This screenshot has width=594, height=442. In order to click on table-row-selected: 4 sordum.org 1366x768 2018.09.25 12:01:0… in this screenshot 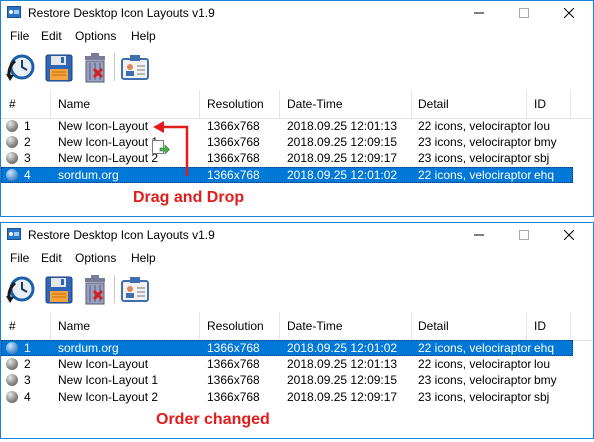, I will do `click(287, 175)`.